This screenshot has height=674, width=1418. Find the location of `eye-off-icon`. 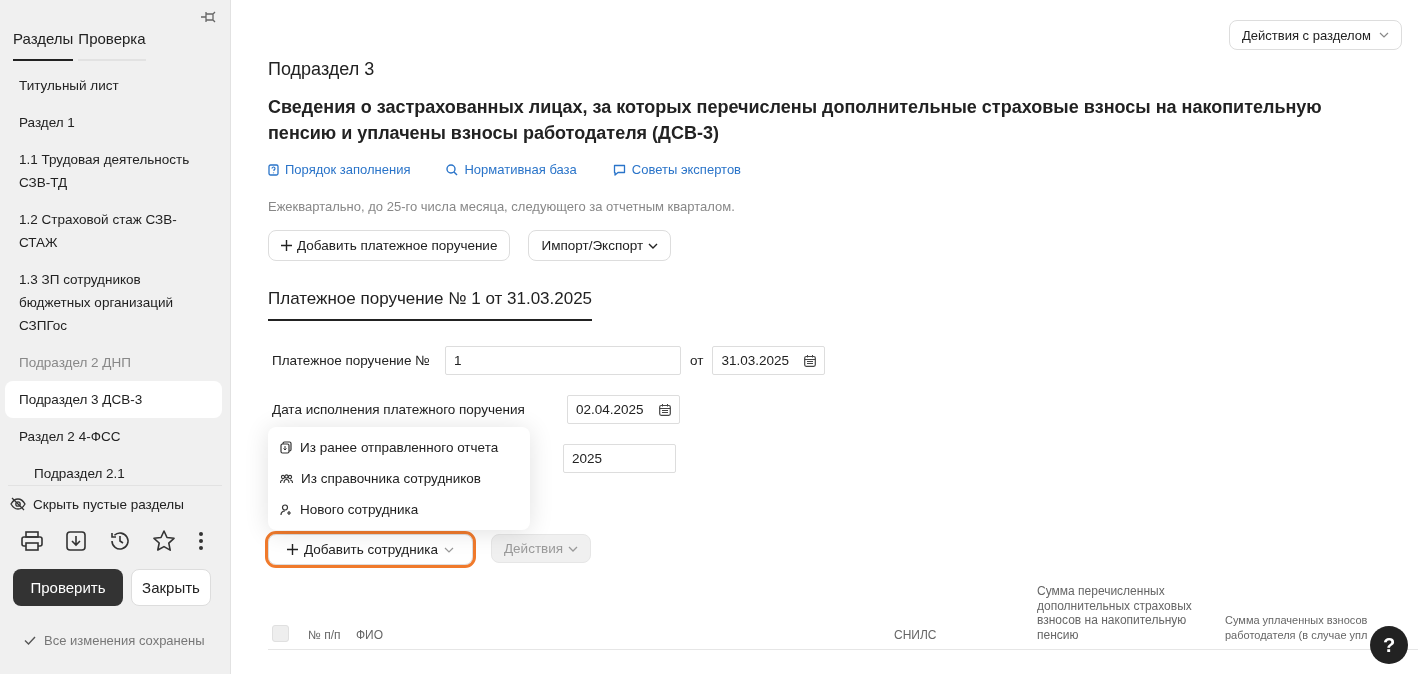

eye-off-icon is located at coordinates (18, 504).